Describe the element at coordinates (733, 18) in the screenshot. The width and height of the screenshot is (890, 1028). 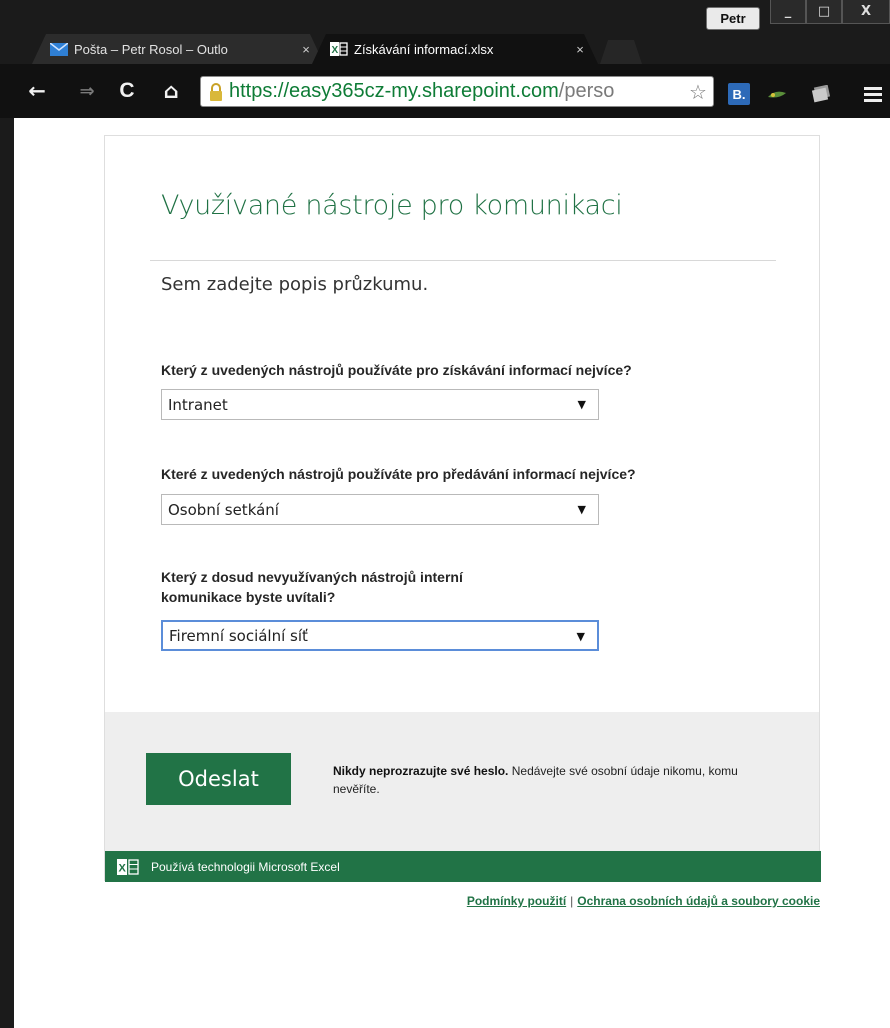
I see `profile-button: Petr` at that location.